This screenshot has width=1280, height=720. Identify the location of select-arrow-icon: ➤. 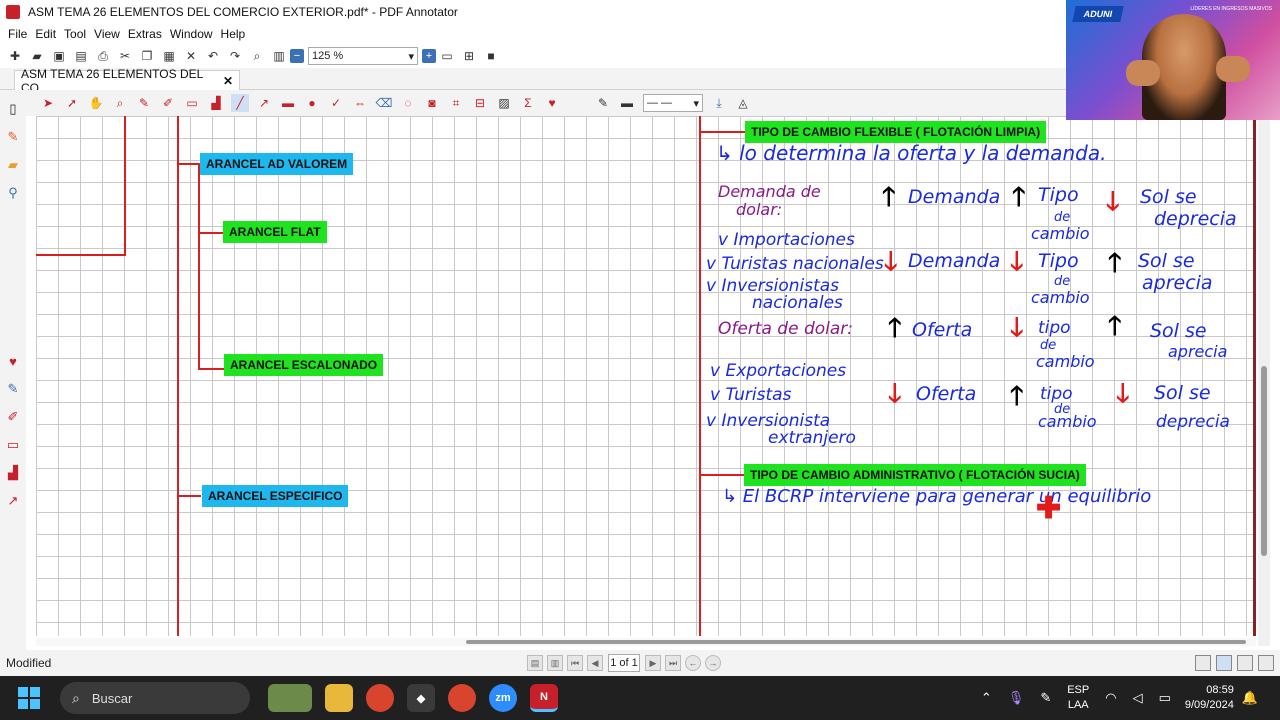
(48, 103).